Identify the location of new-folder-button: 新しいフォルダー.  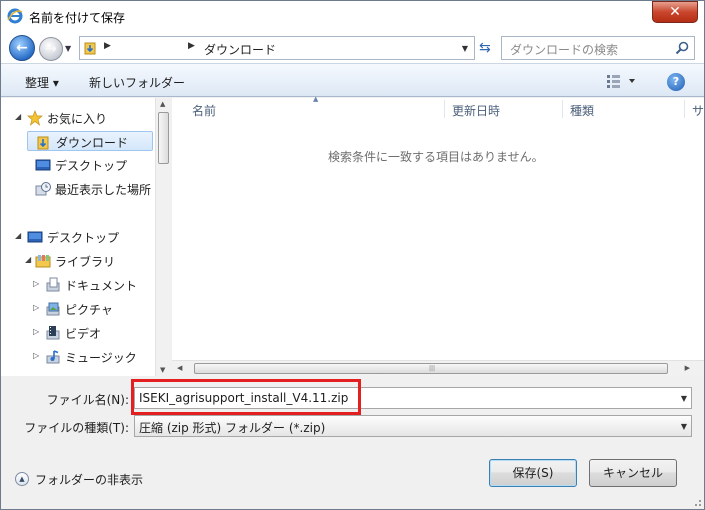
(137, 82).